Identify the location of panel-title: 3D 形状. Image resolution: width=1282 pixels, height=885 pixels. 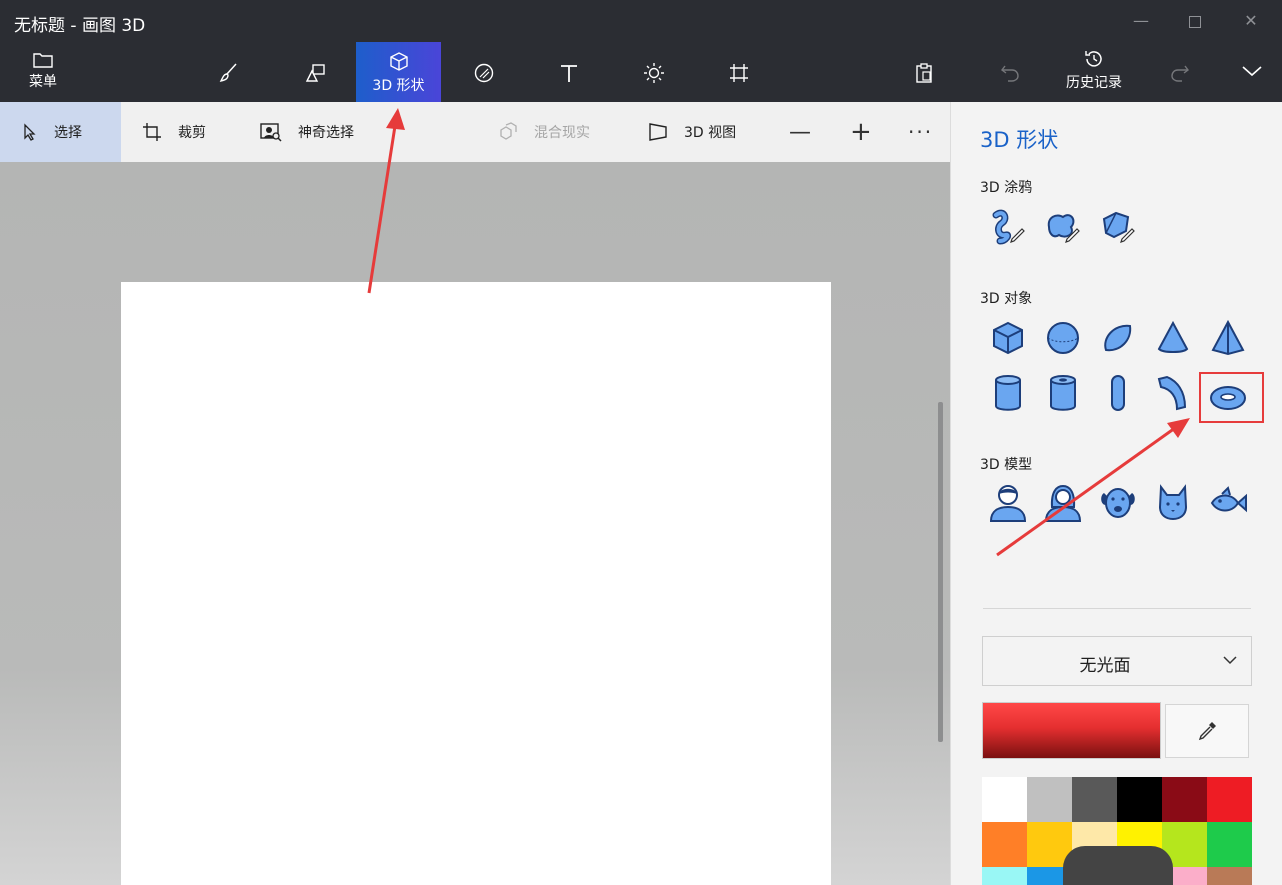
(1019, 140).